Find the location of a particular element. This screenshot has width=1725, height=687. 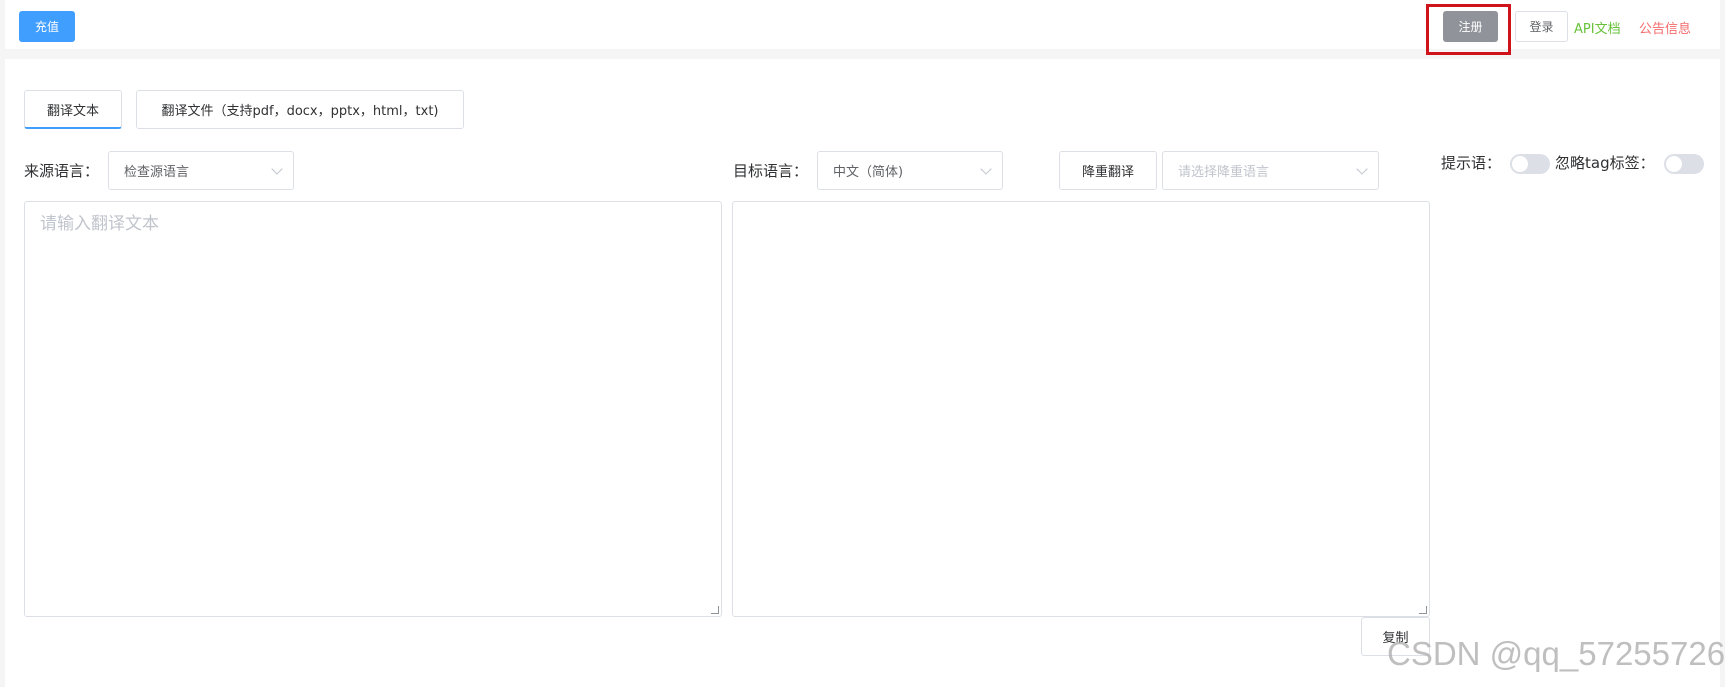

prompt-toggle is located at coordinates (1530, 164).